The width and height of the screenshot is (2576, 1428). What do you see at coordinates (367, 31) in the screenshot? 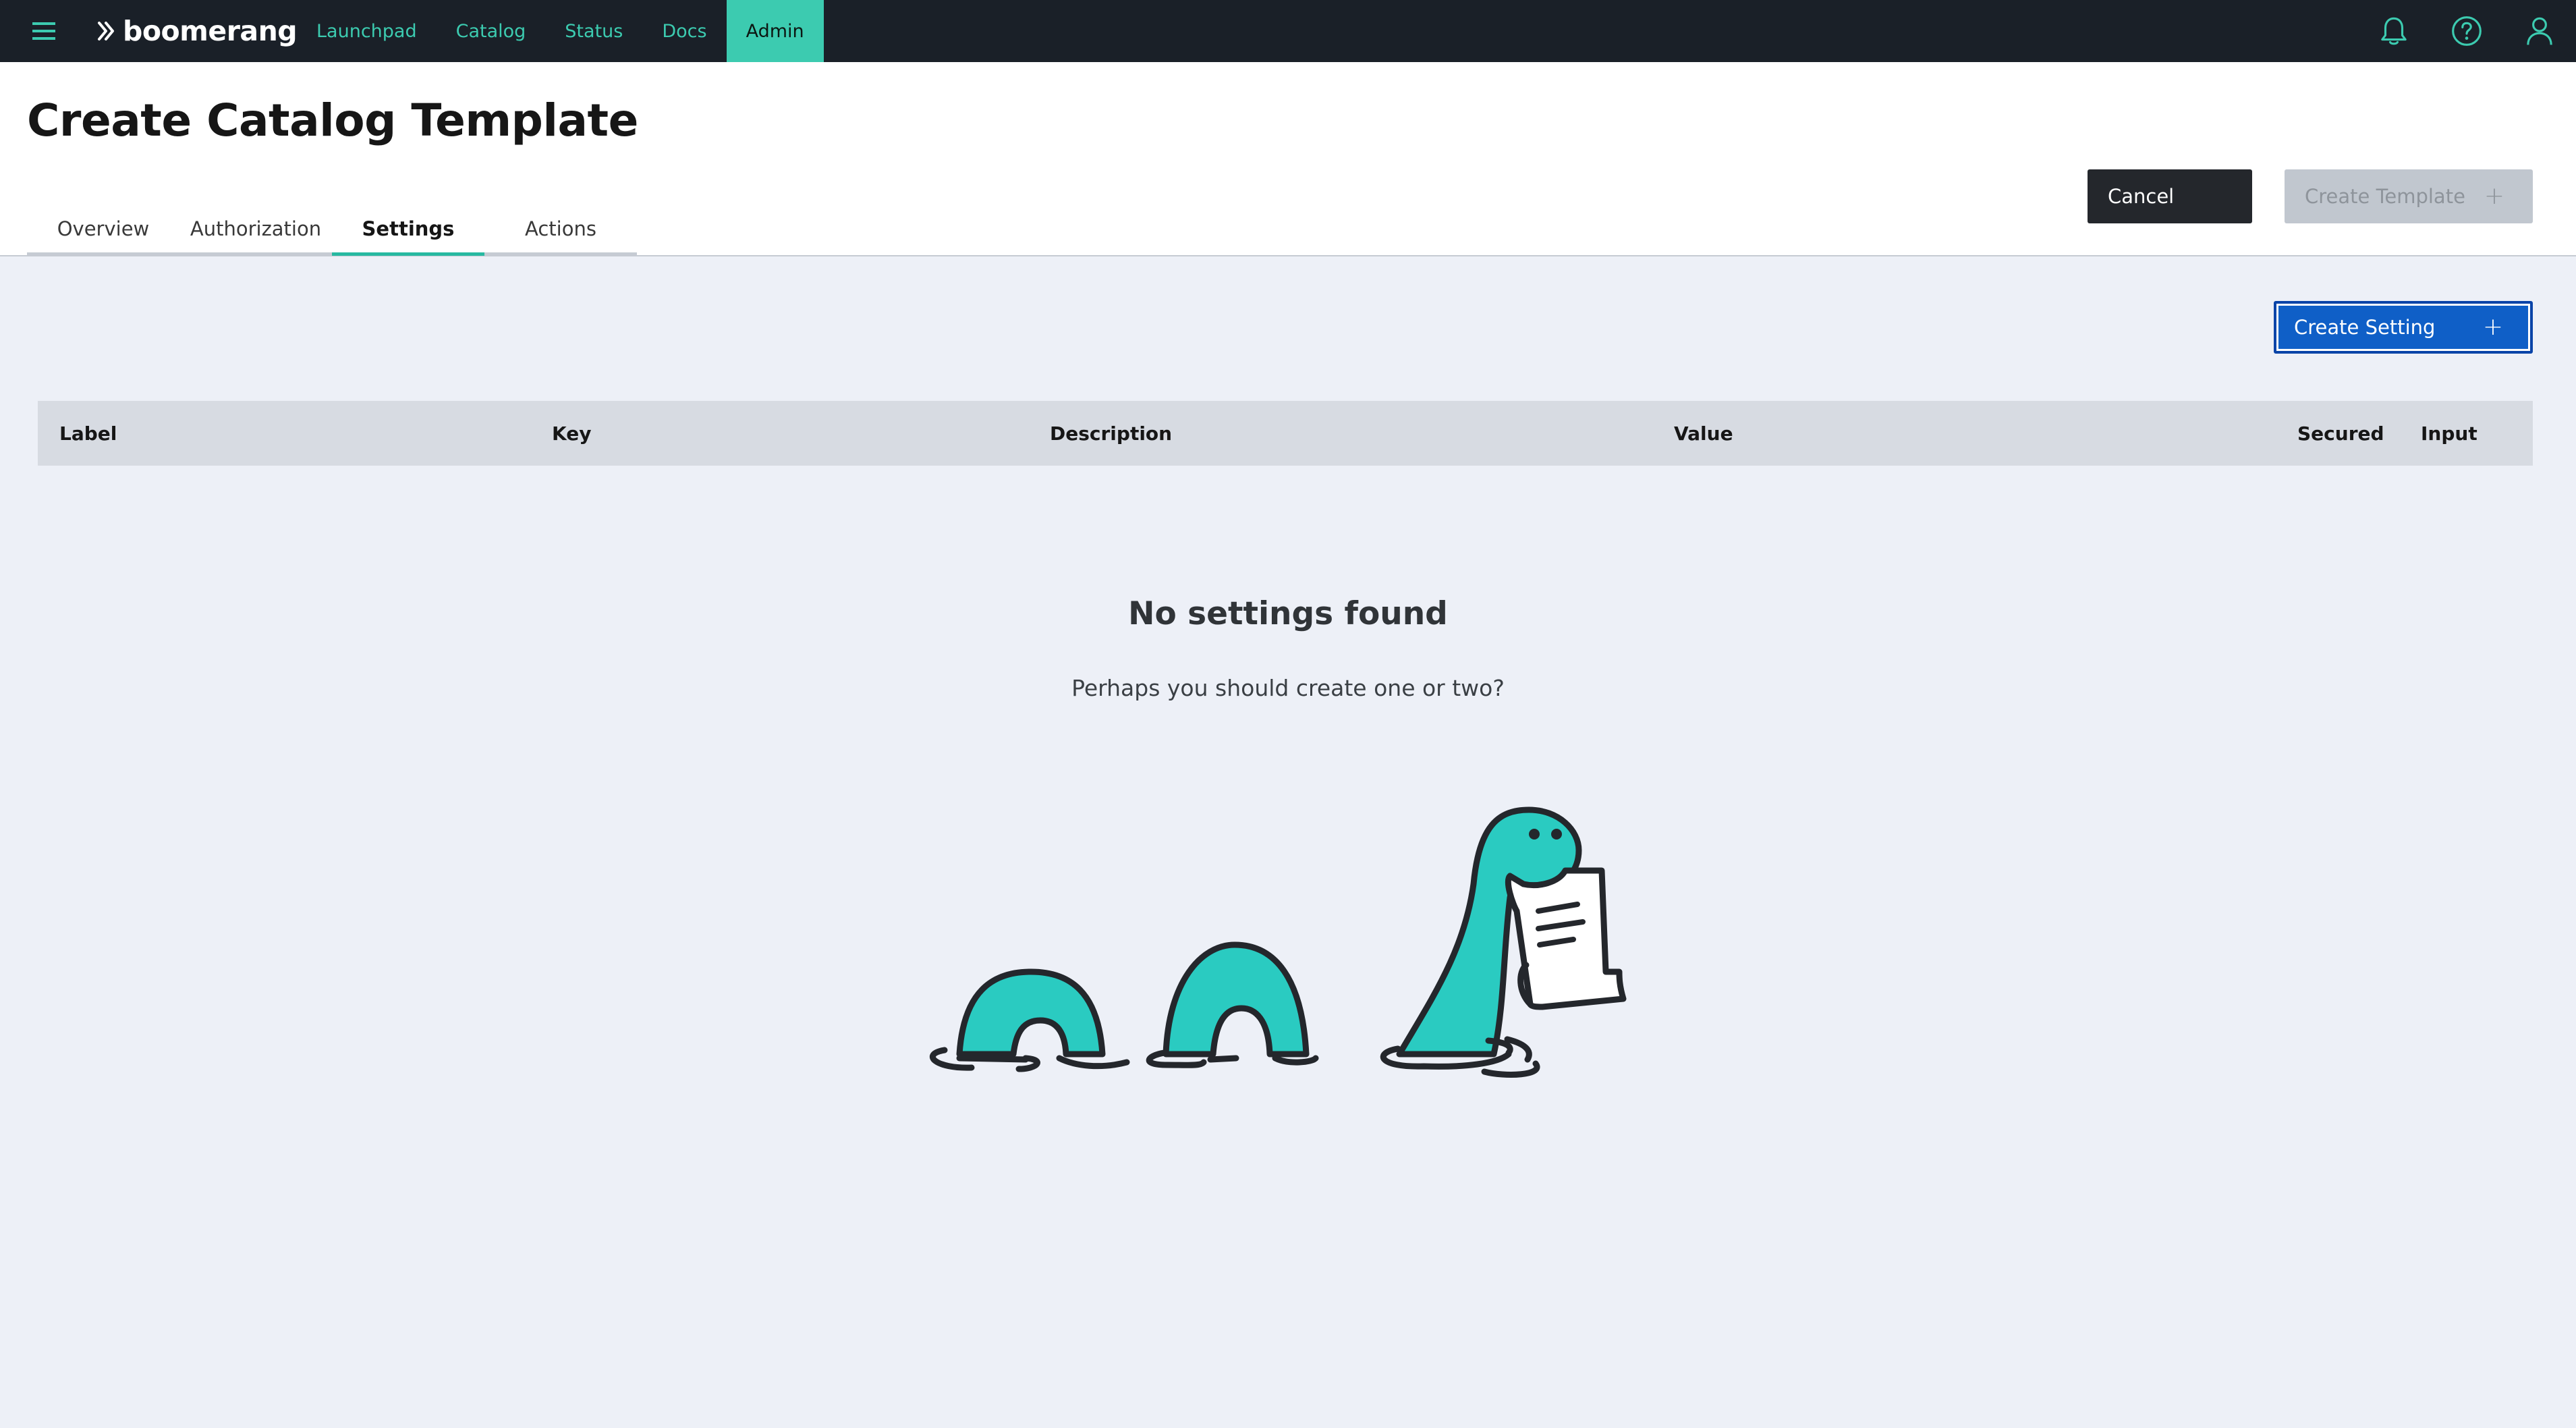
I see `nav-launchpad: Launchpad` at bounding box center [367, 31].